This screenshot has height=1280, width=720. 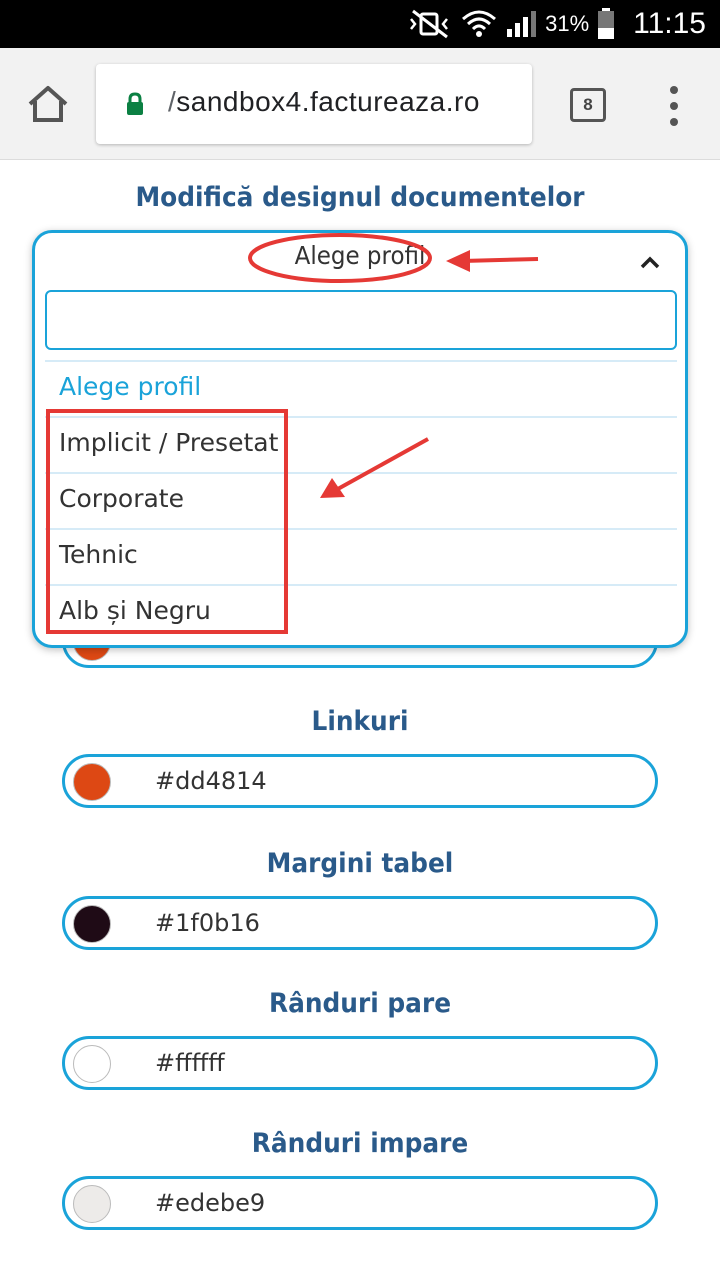 What do you see at coordinates (360, 863) in the screenshot?
I see `field-label-margini-tabel: Margini tabel` at bounding box center [360, 863].